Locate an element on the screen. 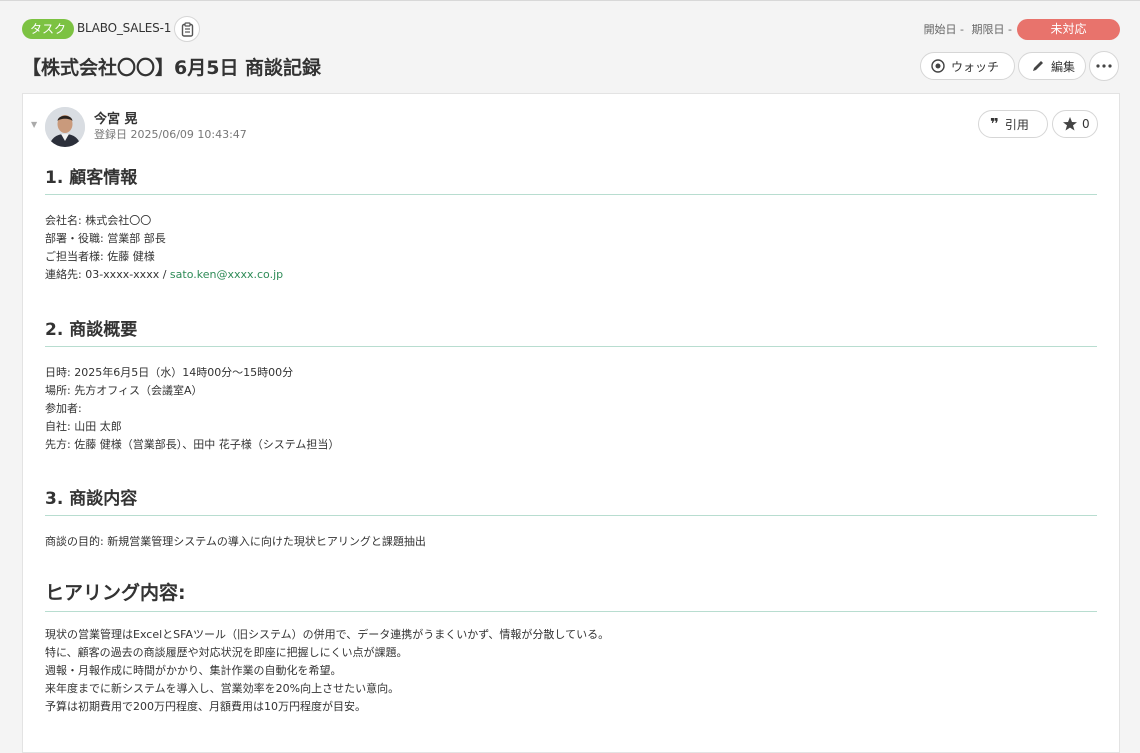 The width and height of the screenshot is (1140, 753). quote-button: ❞ 引用 is located at coordinates (1013, 124).